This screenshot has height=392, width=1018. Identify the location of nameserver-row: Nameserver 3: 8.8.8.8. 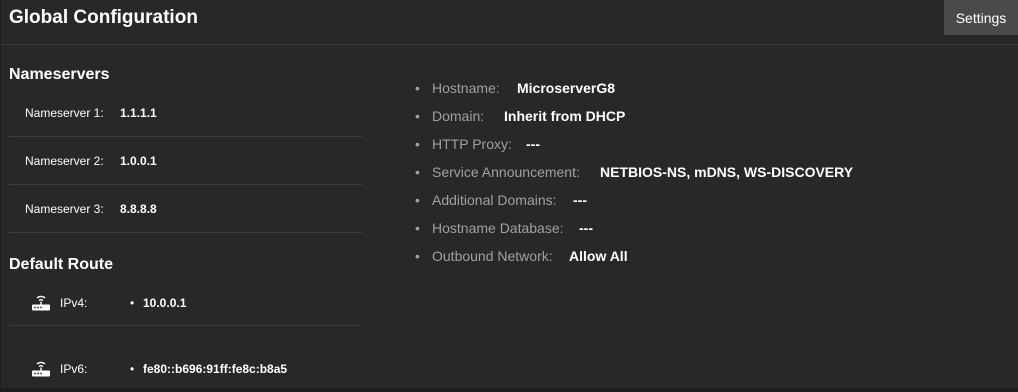
(185, 209).